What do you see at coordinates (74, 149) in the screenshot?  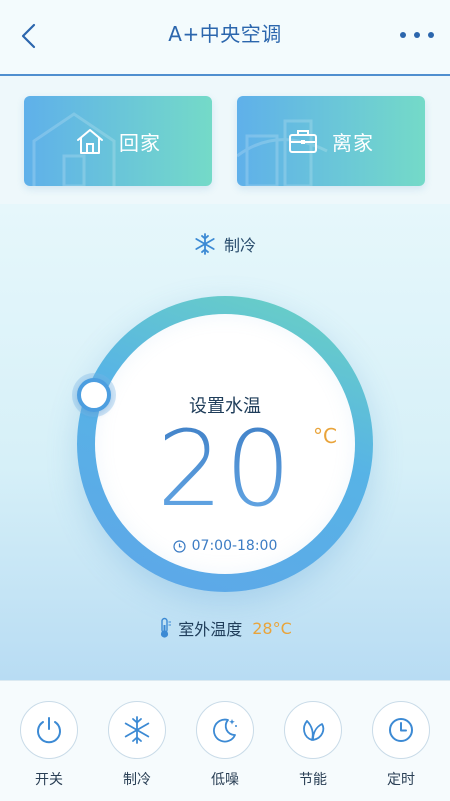 I see `house-decoration-icon` at bounding box center [74, 149].